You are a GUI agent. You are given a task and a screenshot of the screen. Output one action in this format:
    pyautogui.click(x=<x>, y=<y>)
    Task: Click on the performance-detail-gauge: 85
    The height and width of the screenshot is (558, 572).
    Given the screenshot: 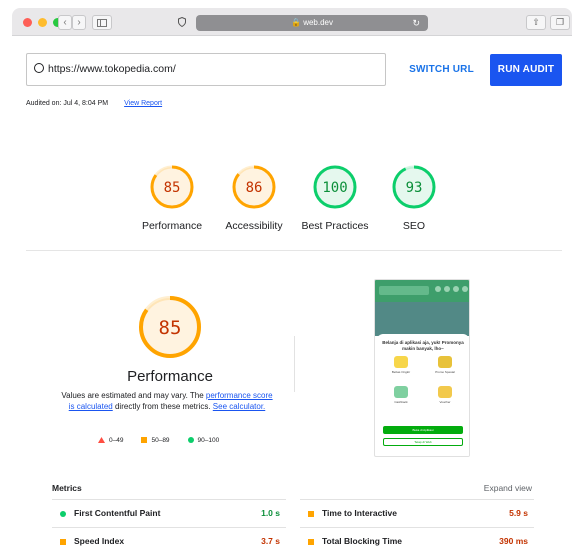 What is the action you would take?
    pyautogui.click(x=170, y=329)
    